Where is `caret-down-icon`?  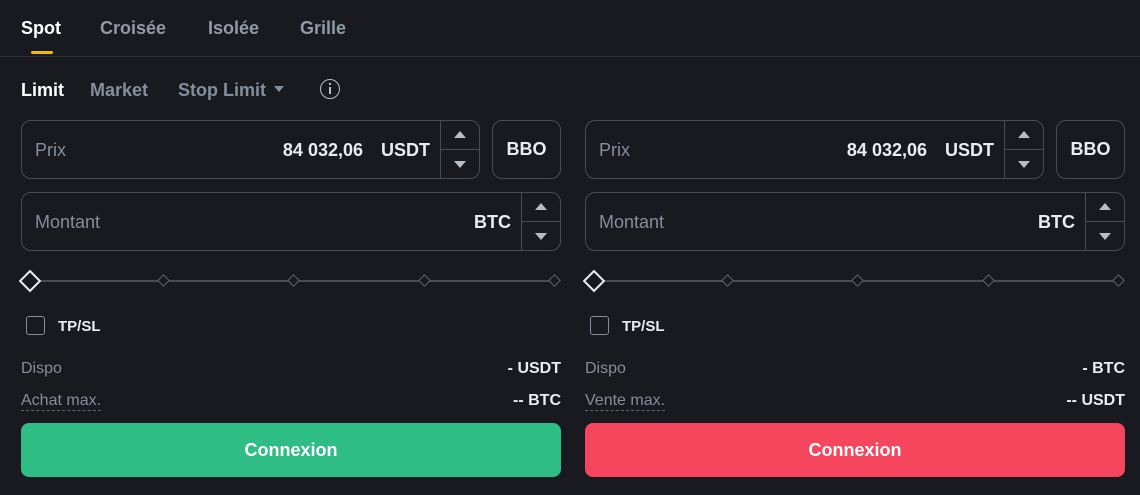 caret-down-icon is located at coordinates (279, 89).